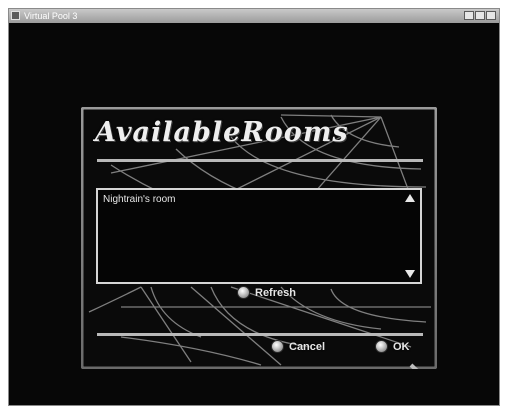 This screenshot has height=414, width=510. What do you see at coordinates (275, 292) in the screenshot?
I see `refresh-button-label: Refresh` at bounding box center [275, 292].